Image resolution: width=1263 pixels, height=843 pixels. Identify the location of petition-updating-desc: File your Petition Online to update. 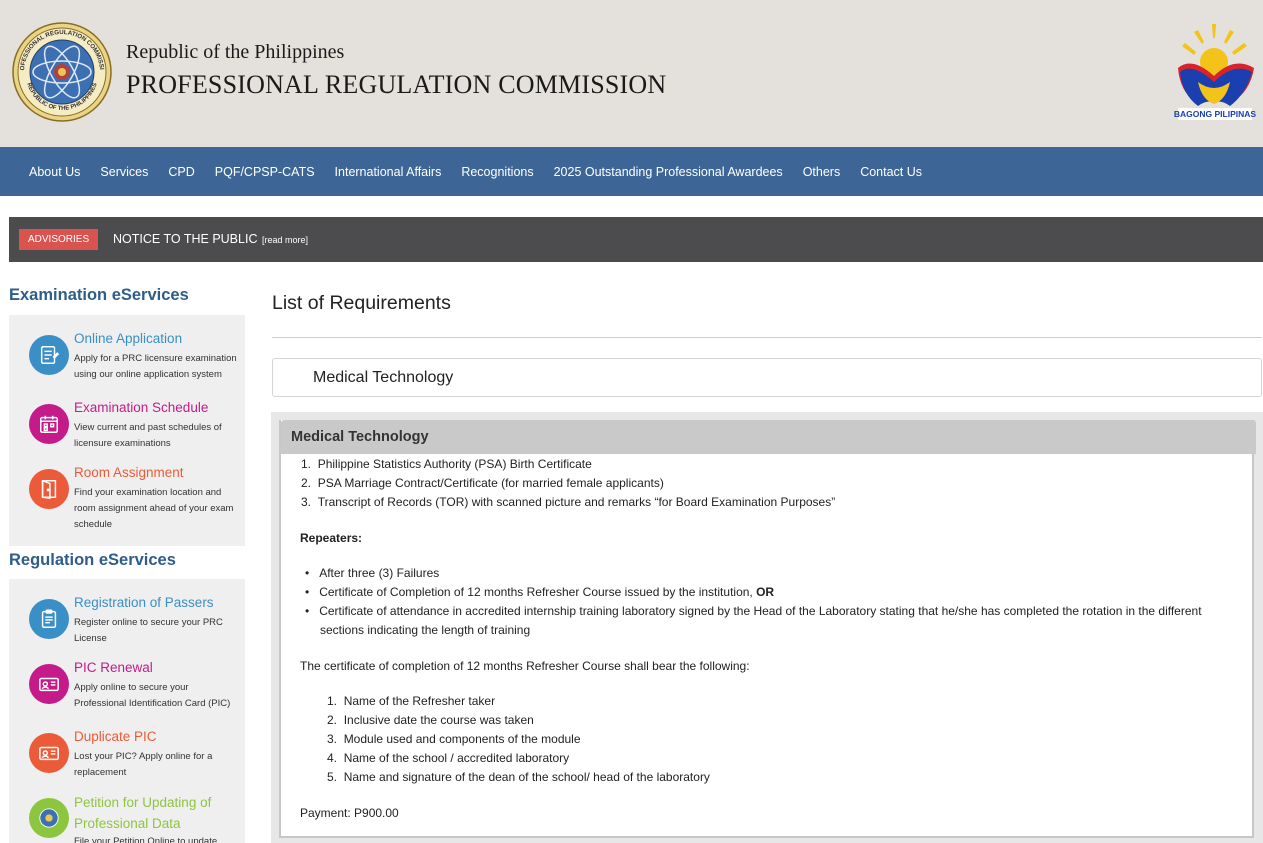
(146, 839).